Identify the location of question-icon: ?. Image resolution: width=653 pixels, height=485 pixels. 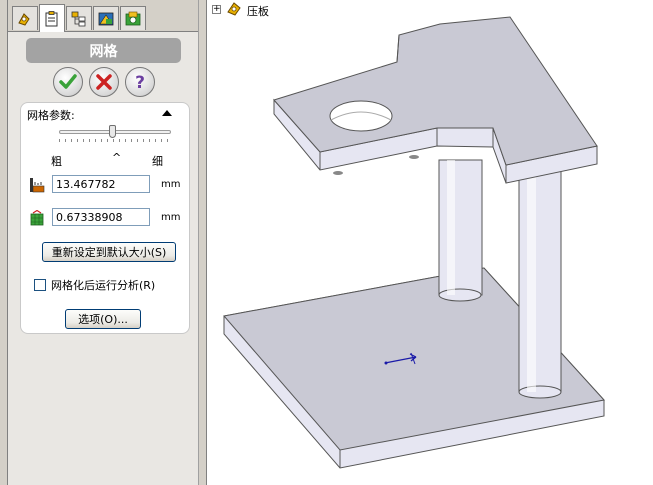
(140, 83).